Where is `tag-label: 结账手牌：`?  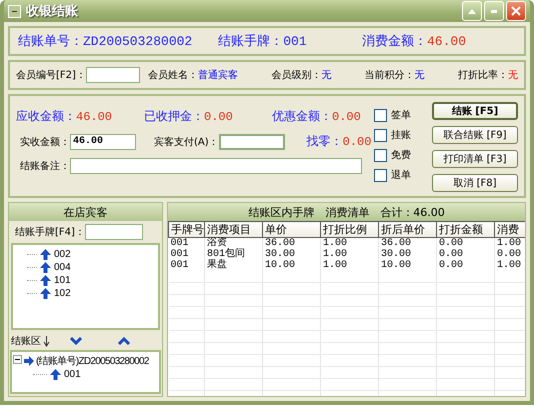
tag-label: 结账手牌： is located at coordinates (251, 41).